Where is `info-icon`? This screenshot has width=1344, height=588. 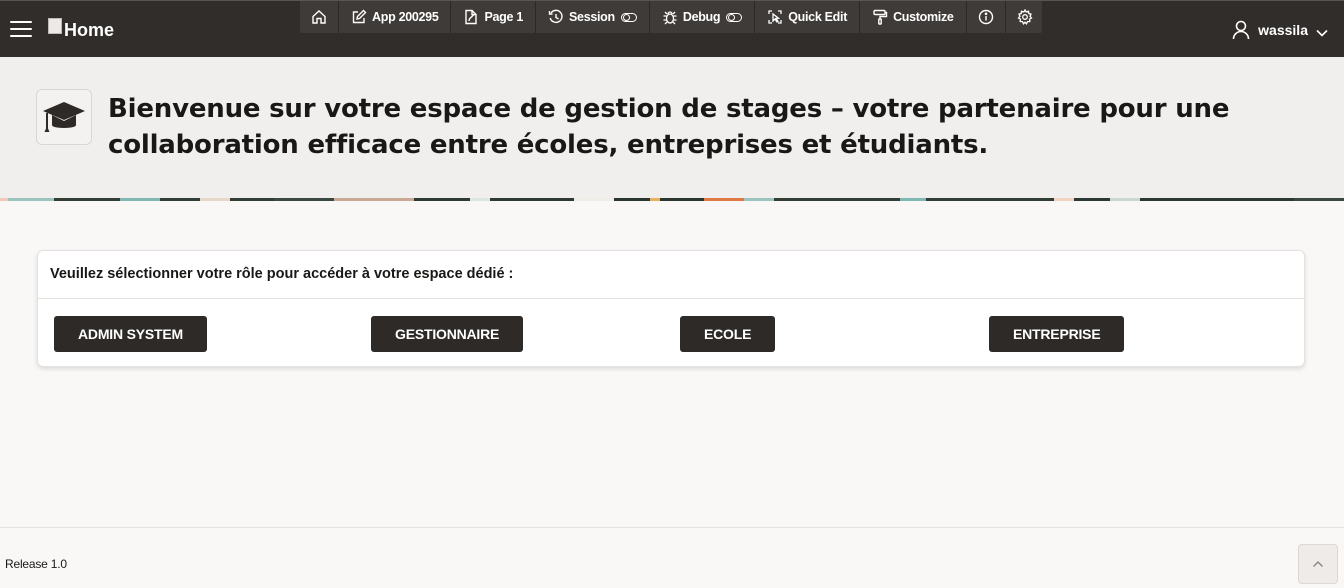
info-icon is located at coordinates (986, 17).